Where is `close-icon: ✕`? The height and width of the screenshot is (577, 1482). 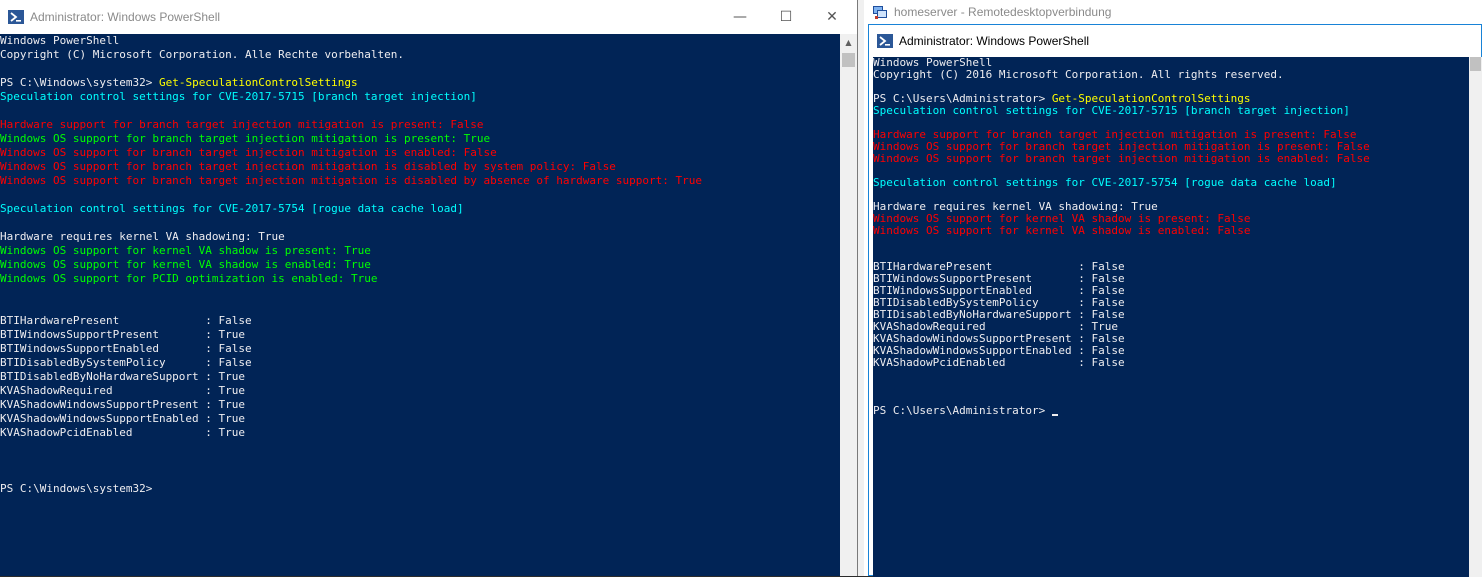 close-icon: ✕ is located at coordinates (832, 17).